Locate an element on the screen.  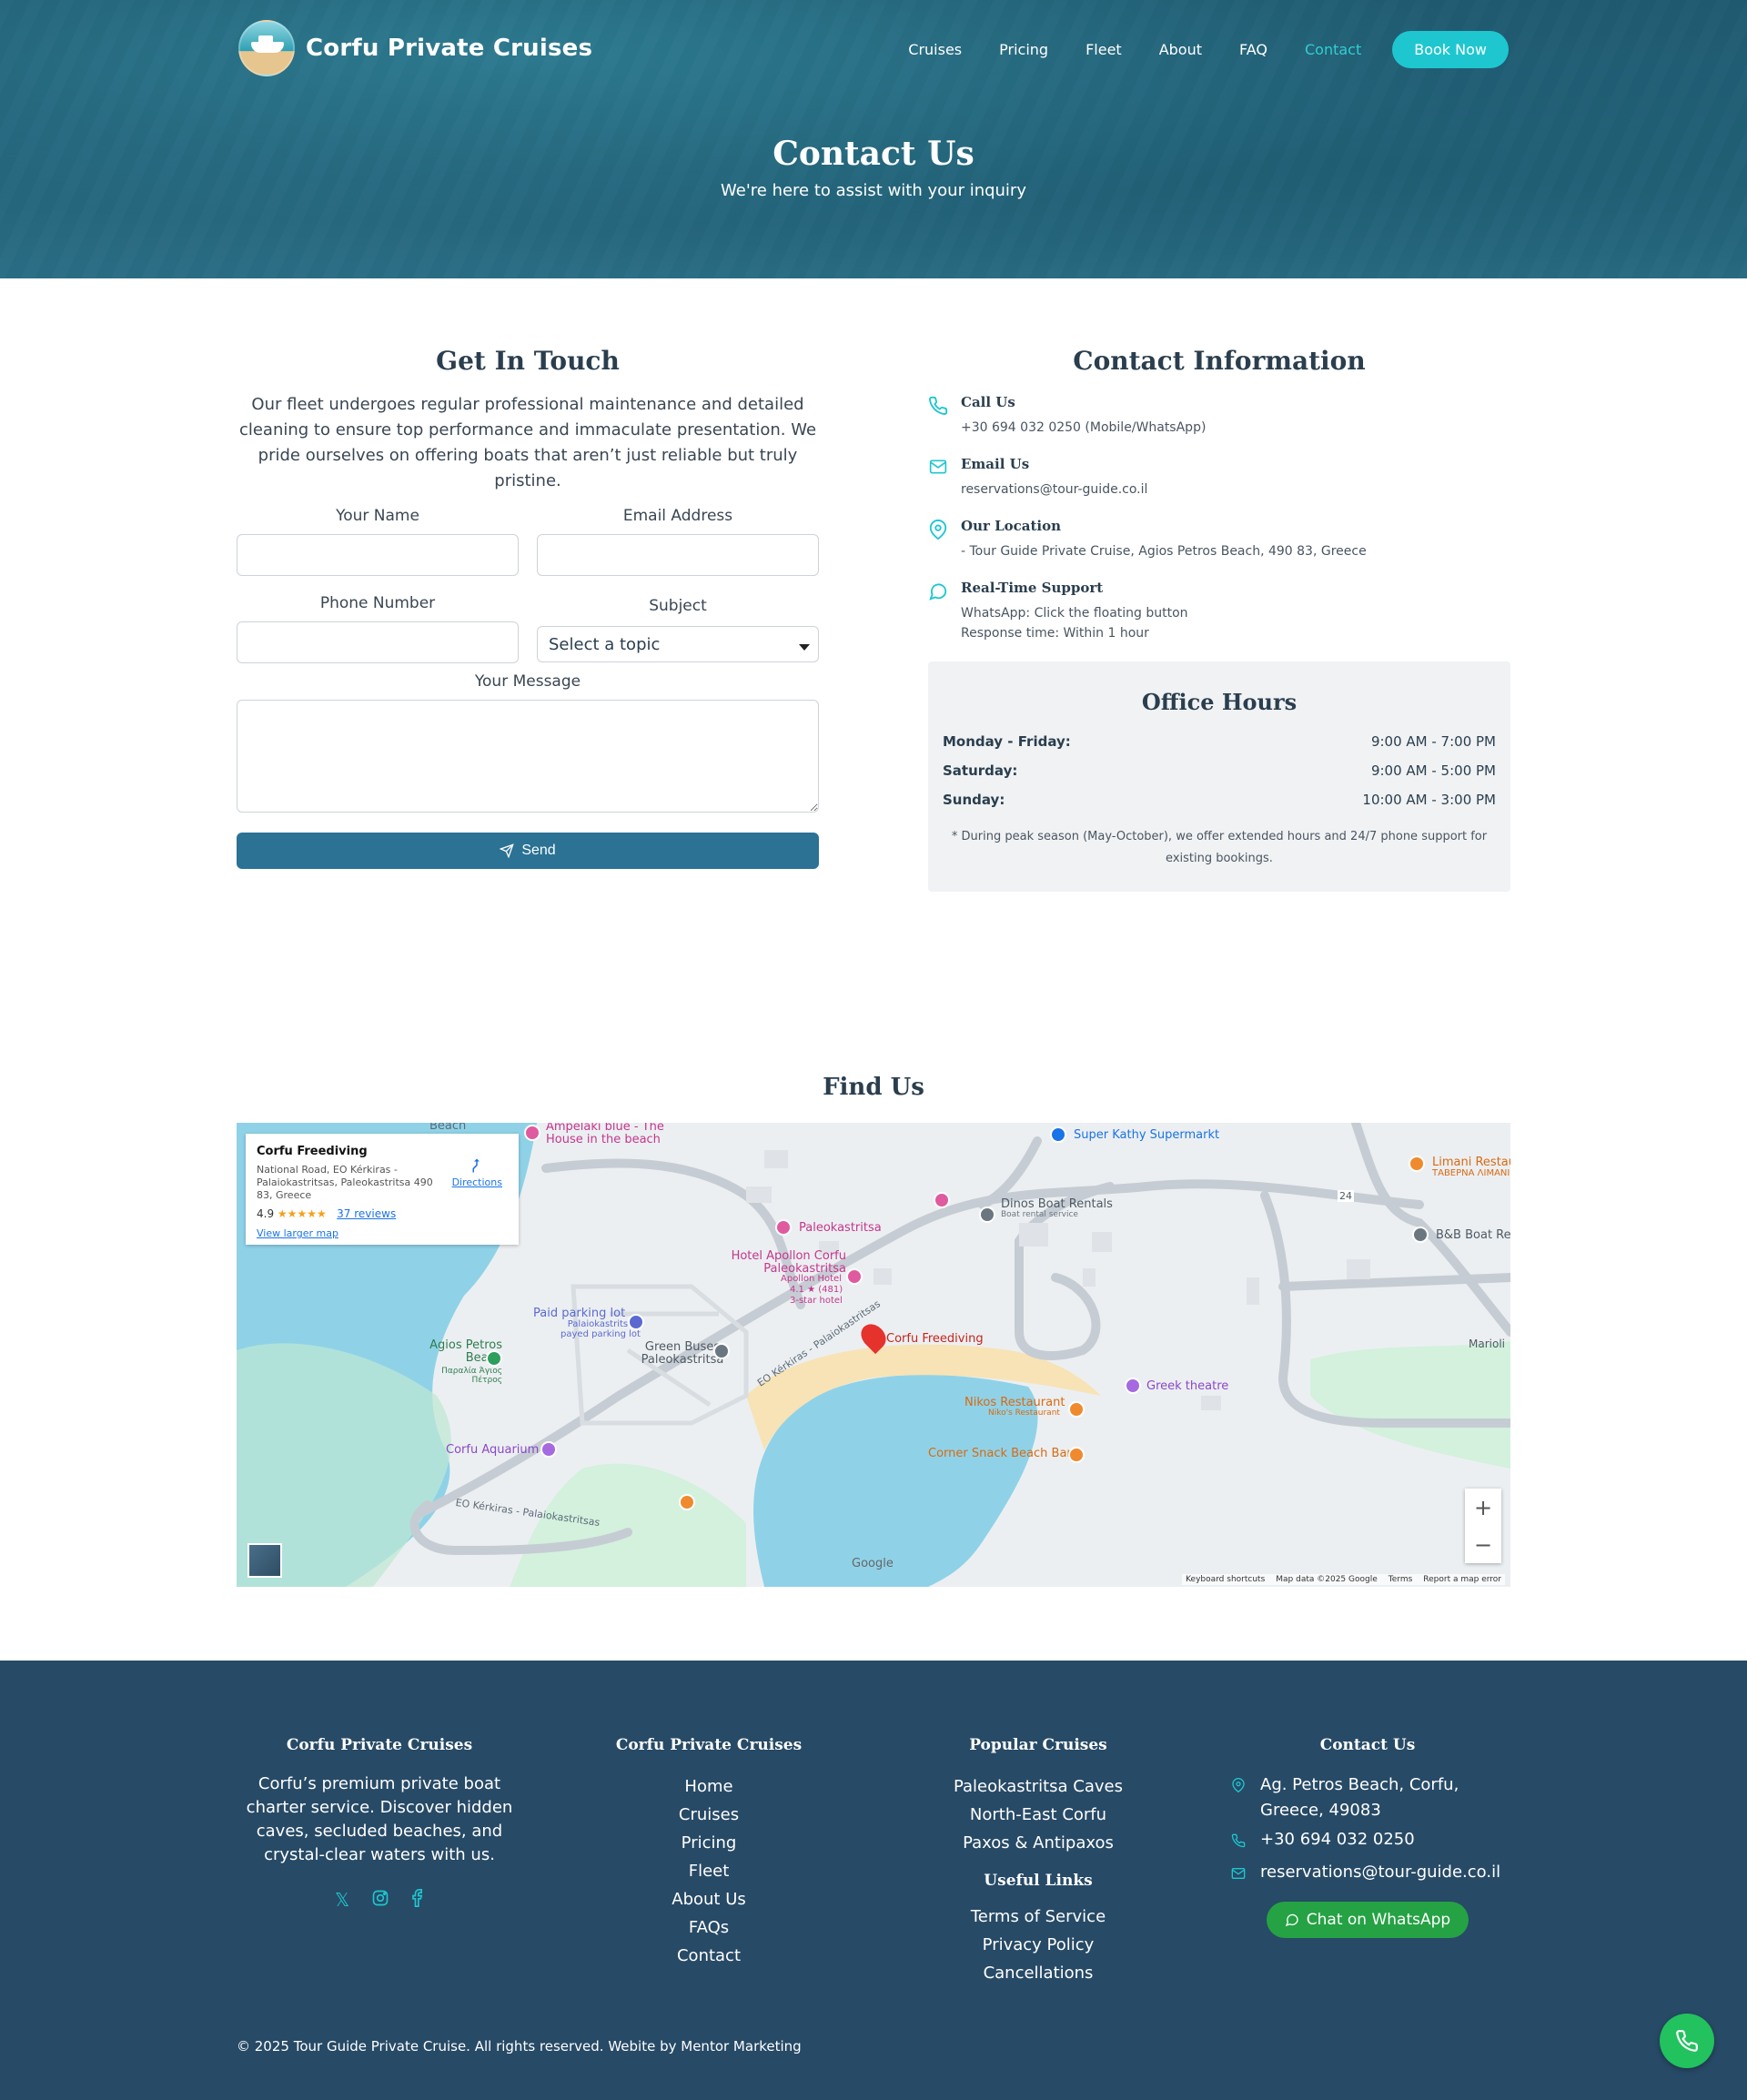
map-label: 4.1 ★ (481) is located at coordinates (817, 1290).